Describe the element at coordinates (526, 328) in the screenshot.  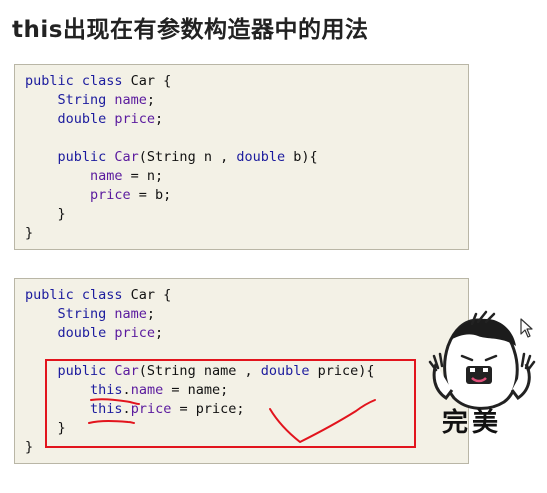
I see `mouse-pointer-icon` at that location.